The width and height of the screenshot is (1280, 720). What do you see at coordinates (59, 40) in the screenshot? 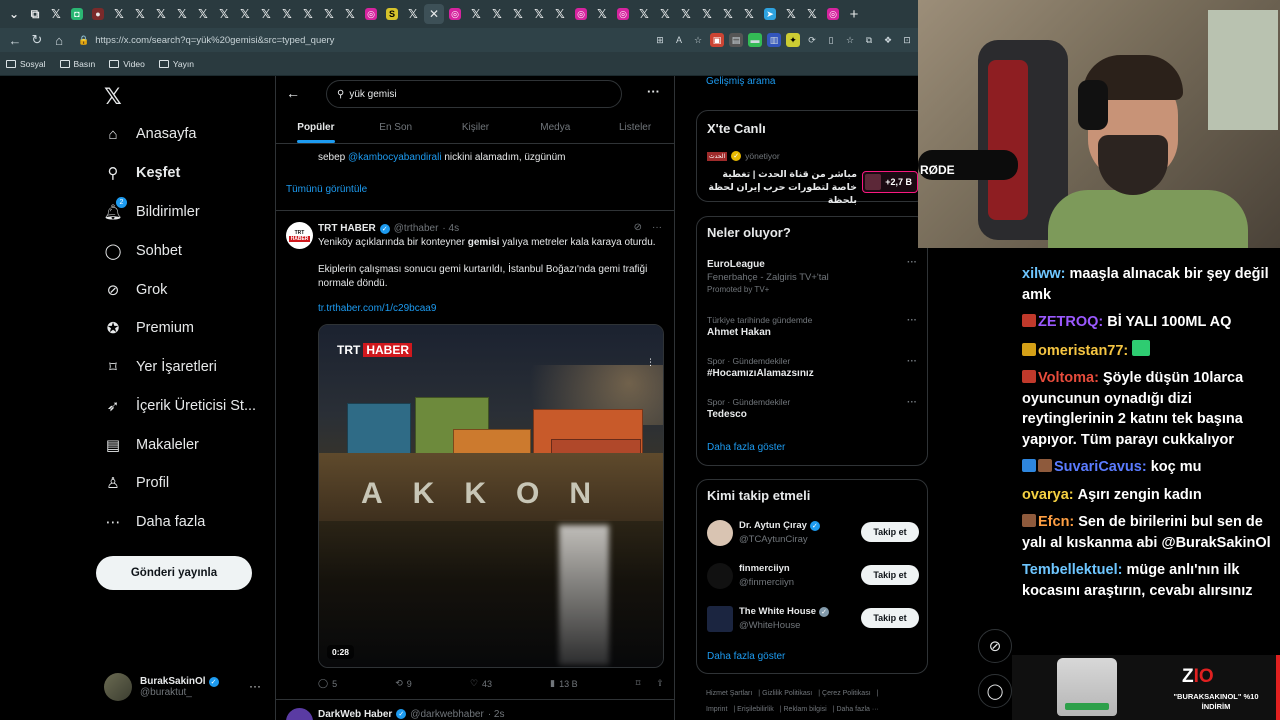
I see `home-icon: ⌂` at bounding box center [59, 40].